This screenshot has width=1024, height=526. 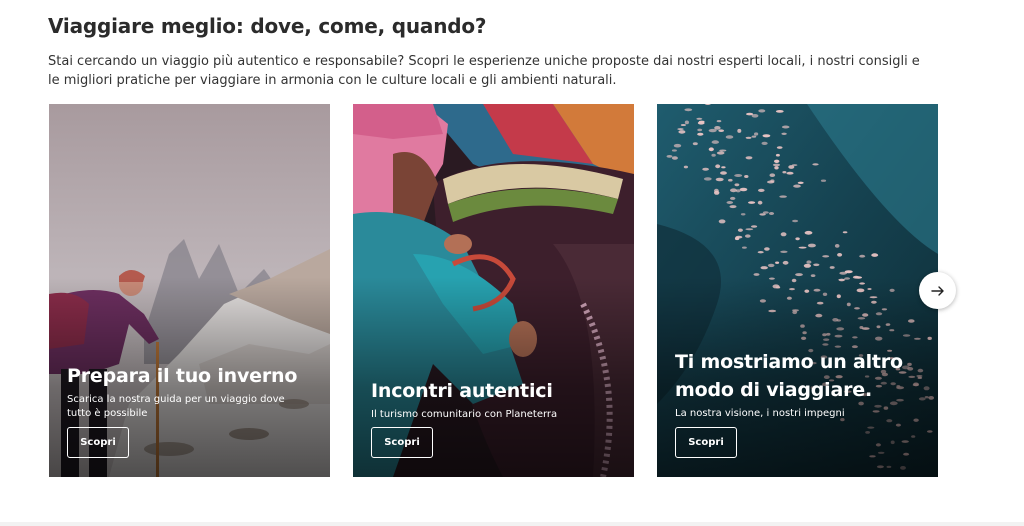 What do you see at coordinates (462, 391) in the screenshot?
I see `card-title: Incontri autentici` at bounding box center [462, 391].